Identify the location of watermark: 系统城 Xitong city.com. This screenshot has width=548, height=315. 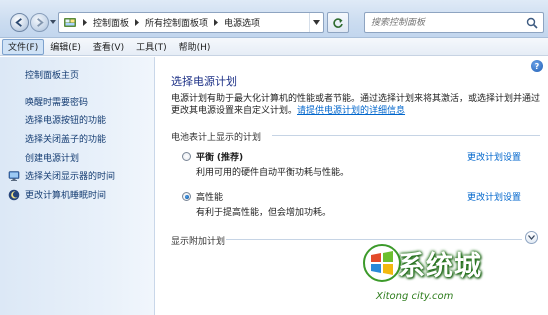
(454, 276).